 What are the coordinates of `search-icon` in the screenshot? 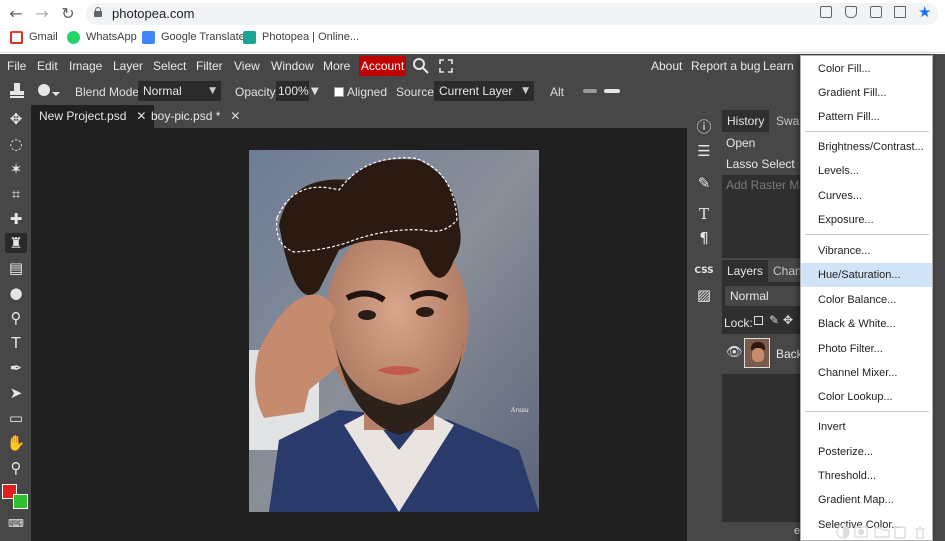 It's located at (420, 66).